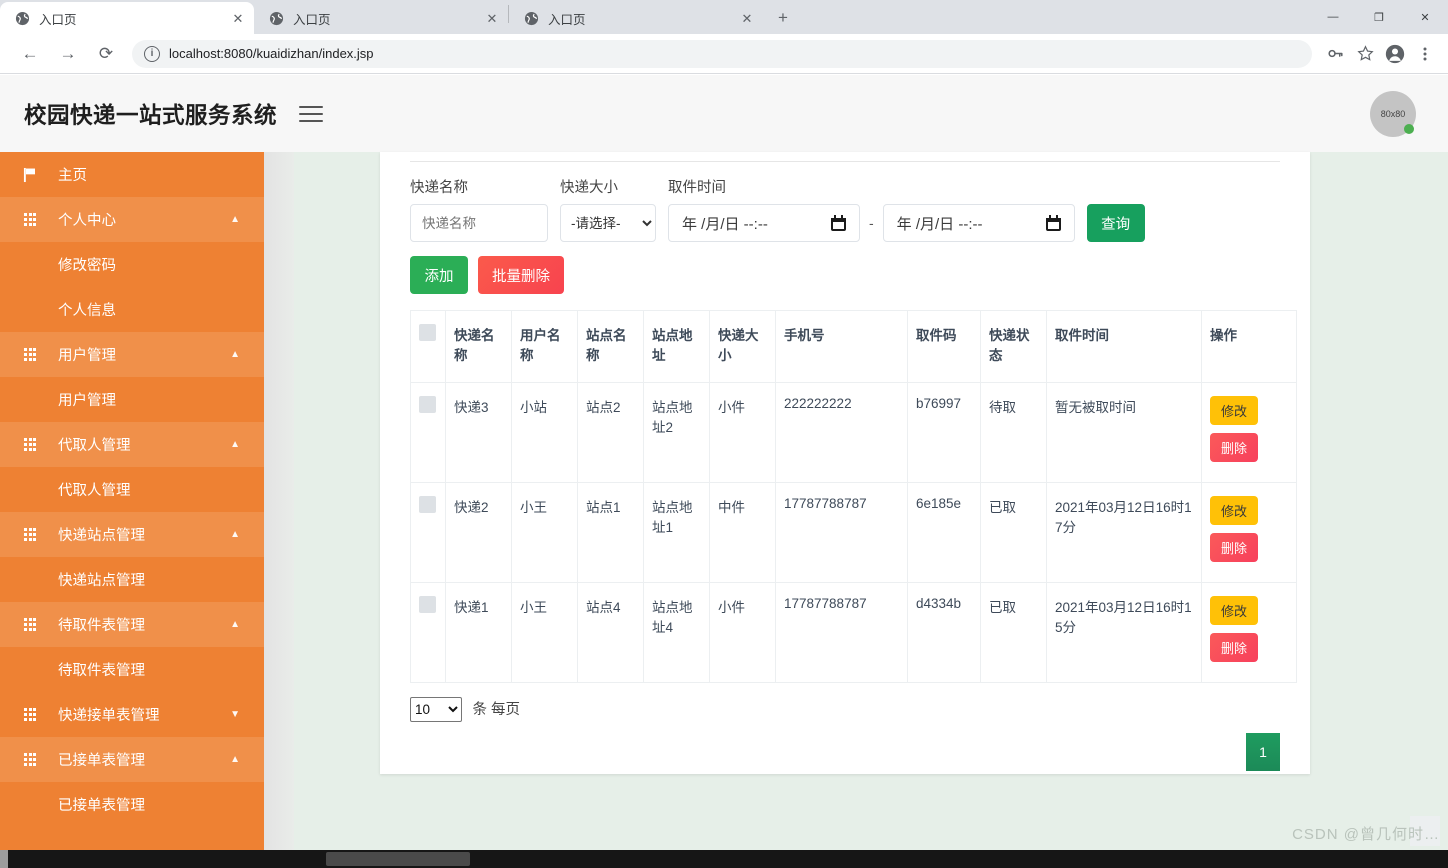  Describe the element at coordinates (132, 804) in the screenshot. I see `sidebar-subitem-accepted-order-management: 已接单表管理` at that location.